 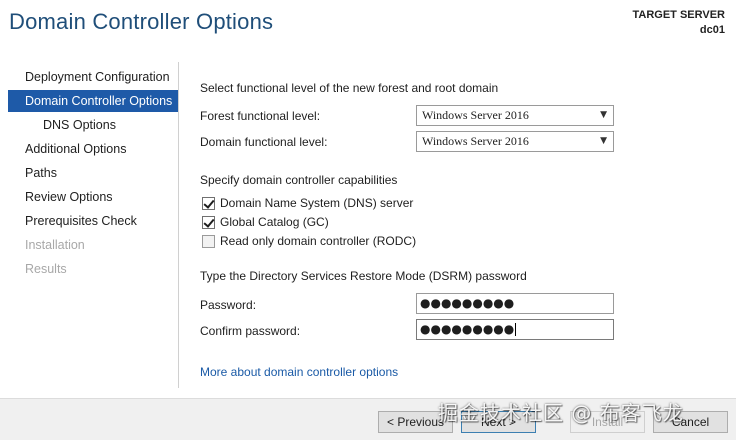 What do you see at coordinates (250, 331) in the screenshot?
I see `confirm-password-label: Confirm password:` at bounding box center [250, 331].